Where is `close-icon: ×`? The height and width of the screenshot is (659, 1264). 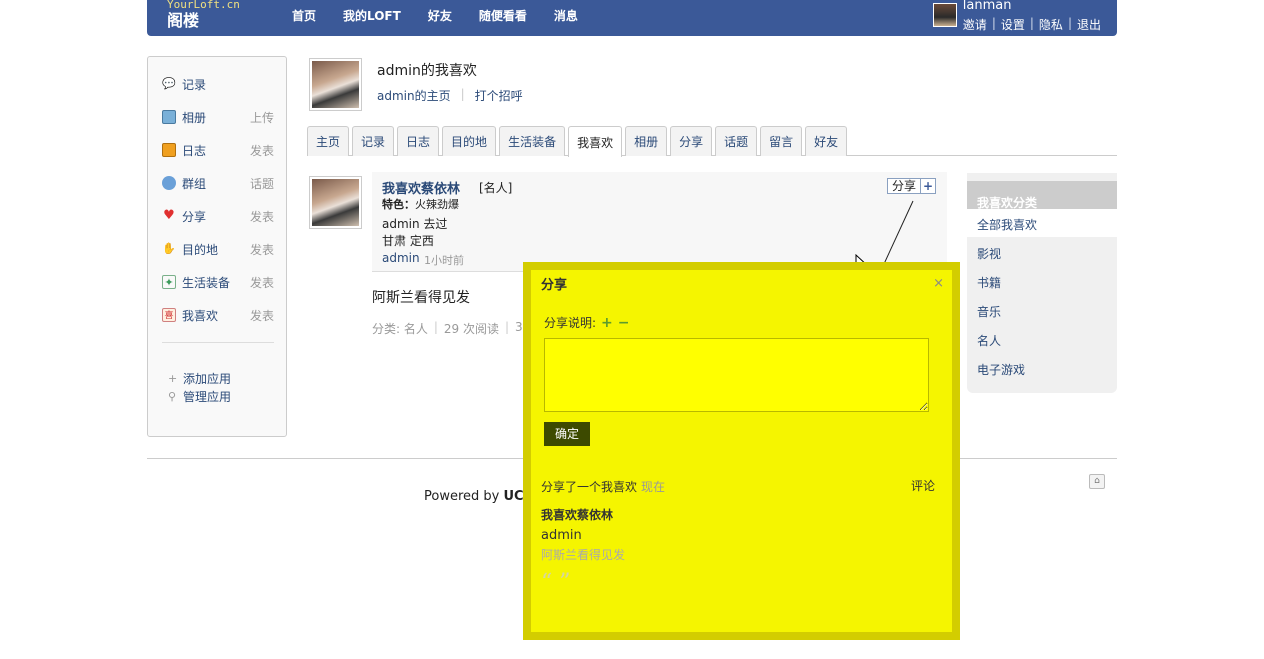 close-icon: × is located at coordinates (938, 283).